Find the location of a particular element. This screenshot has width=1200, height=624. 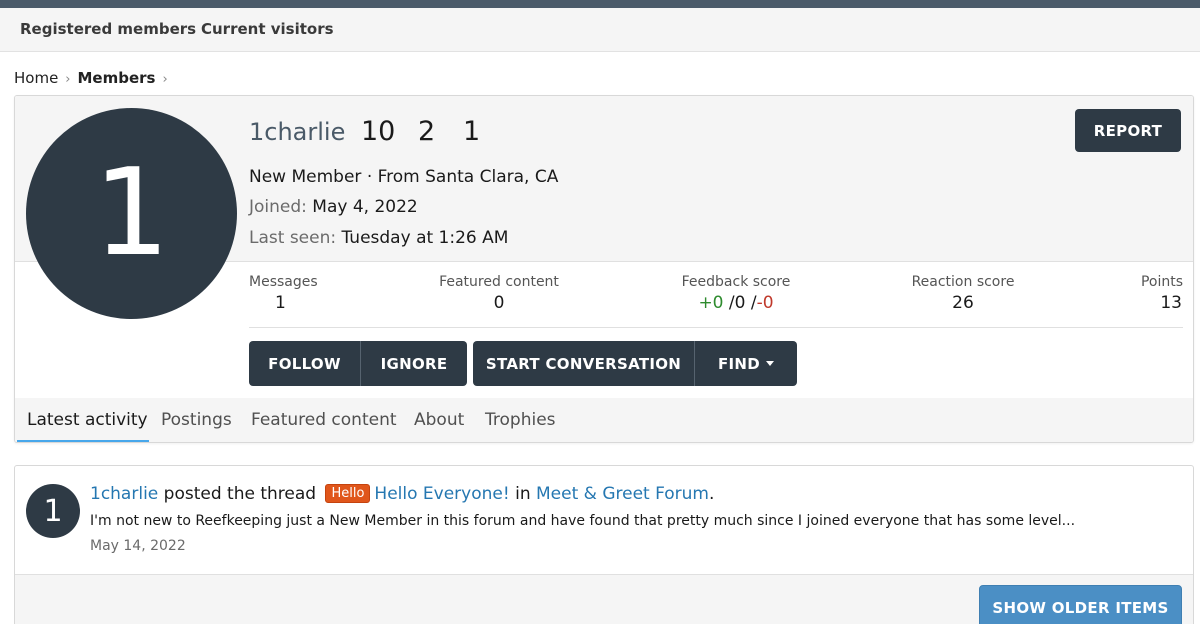

thread-prefix-badge: Hello is located at coordinates (348, 493).